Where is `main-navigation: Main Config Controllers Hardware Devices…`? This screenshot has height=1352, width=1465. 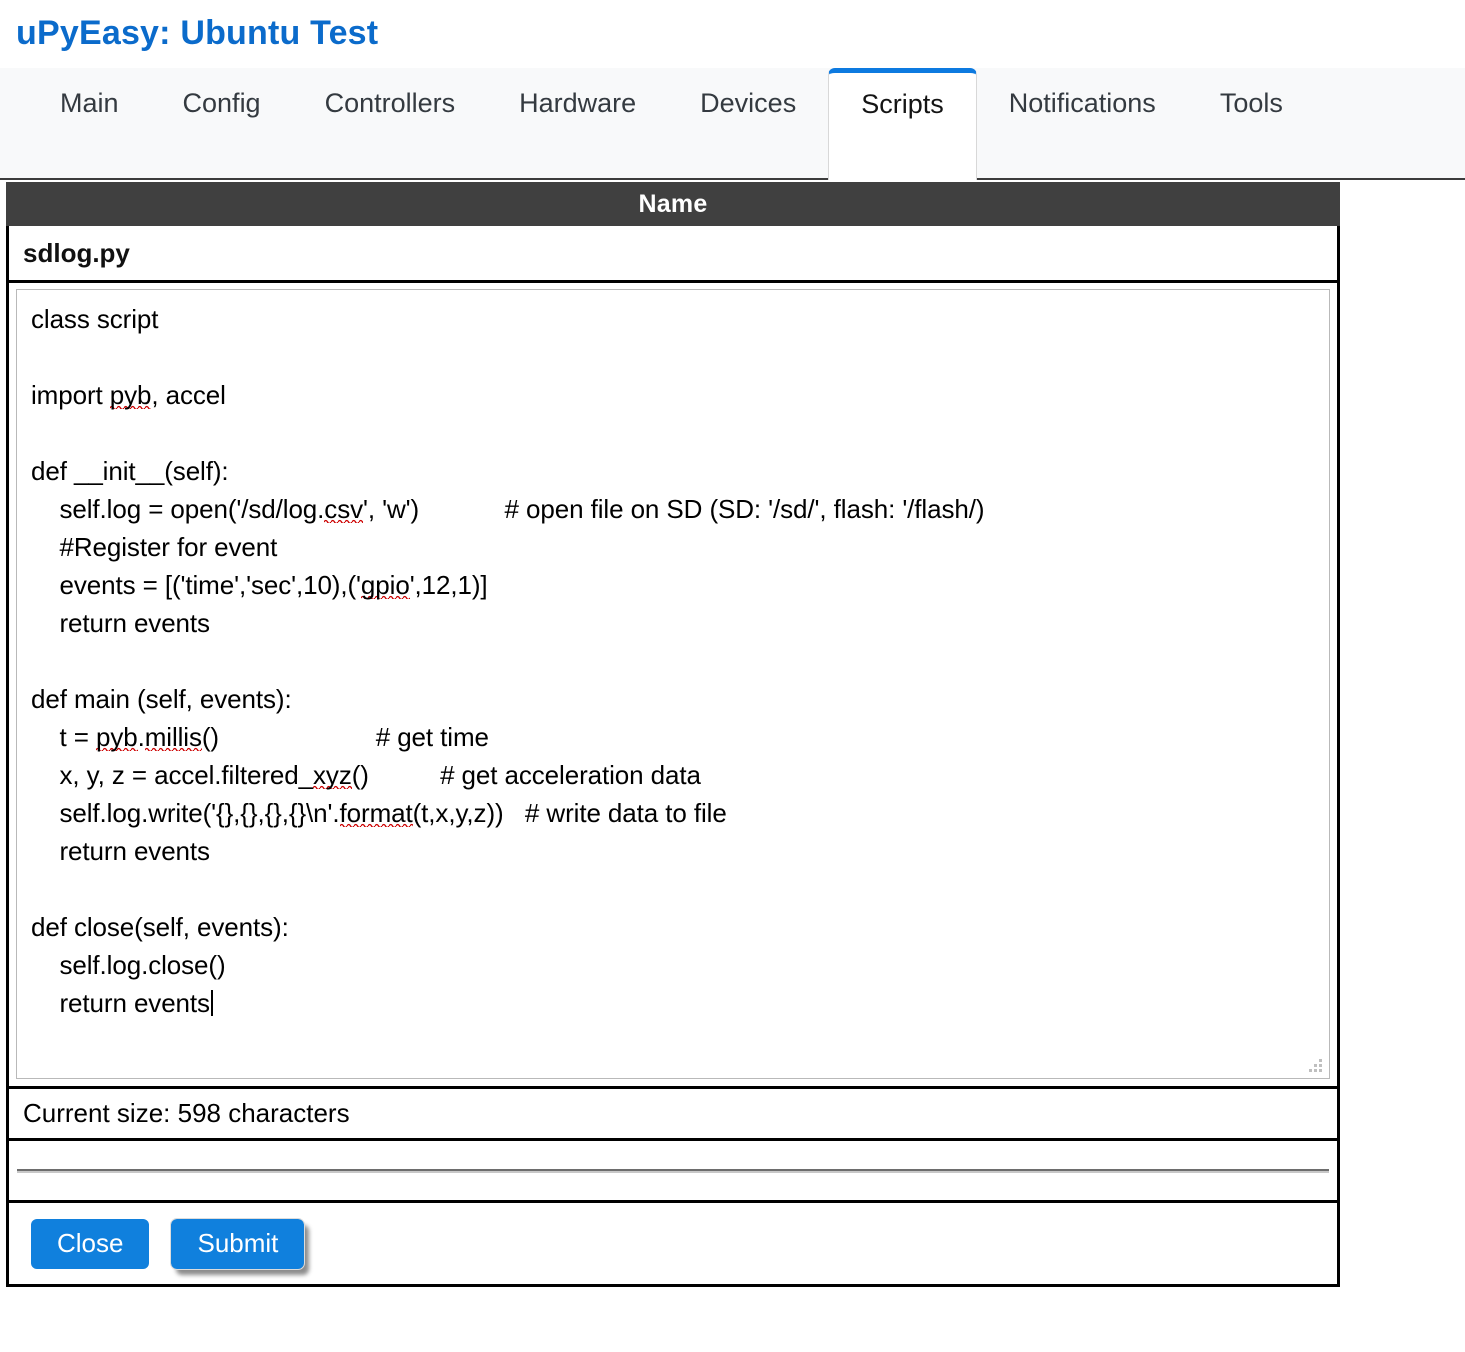 main-navigation: Main Config Controllers Hardware Devices… is located at coordinates (732, 124).